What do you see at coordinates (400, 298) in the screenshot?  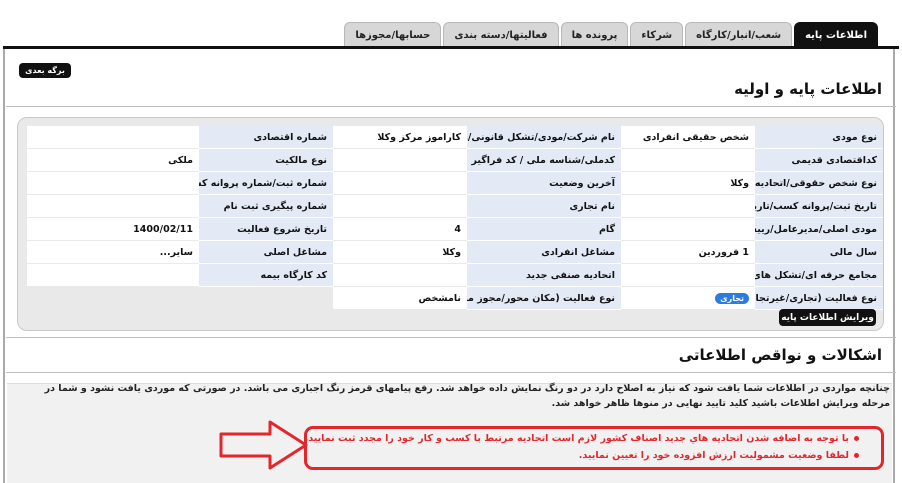 I see `field-value: نامشخص` at bounding box center [400, 298].